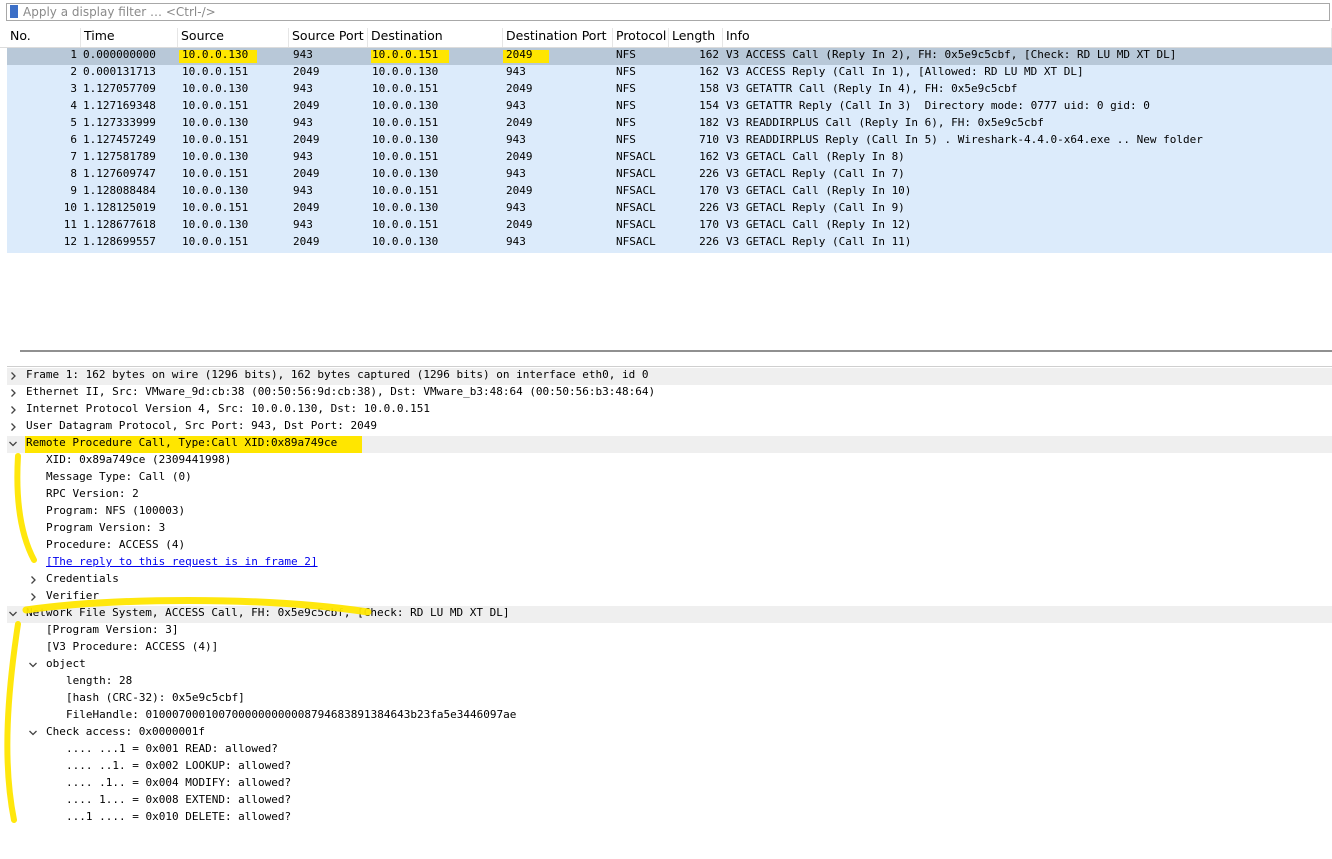  What do you see at coordinates (709, 54) in the screenshot?
I see `packet-len: 162` at bounding box center [709, 54].